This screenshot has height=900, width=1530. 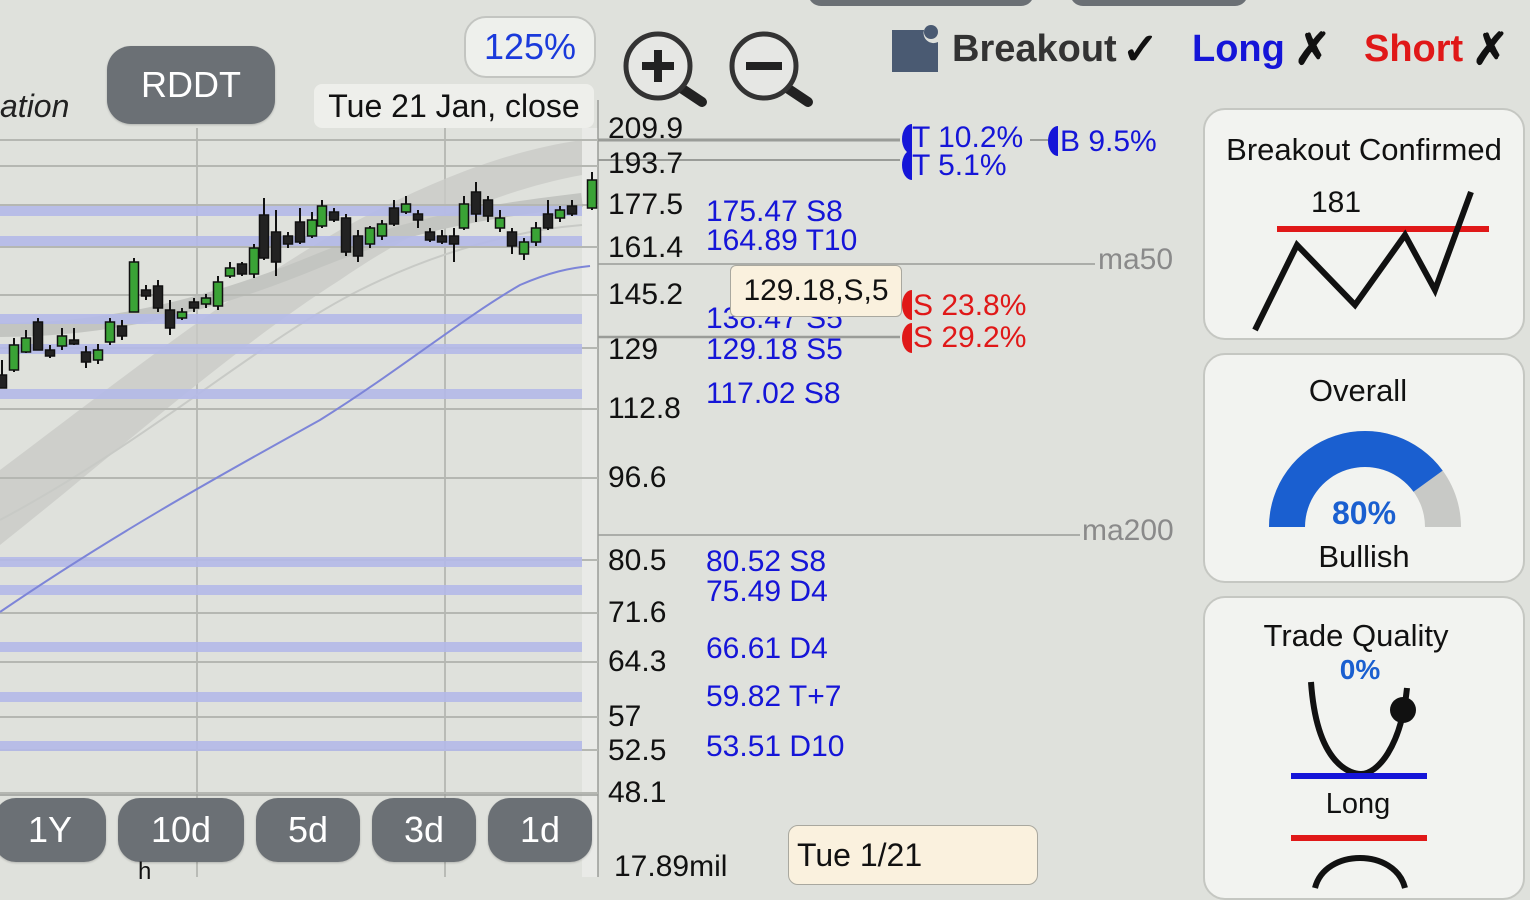 I want to click on level-label: 75.49 D4, so click(x=767, y=592).